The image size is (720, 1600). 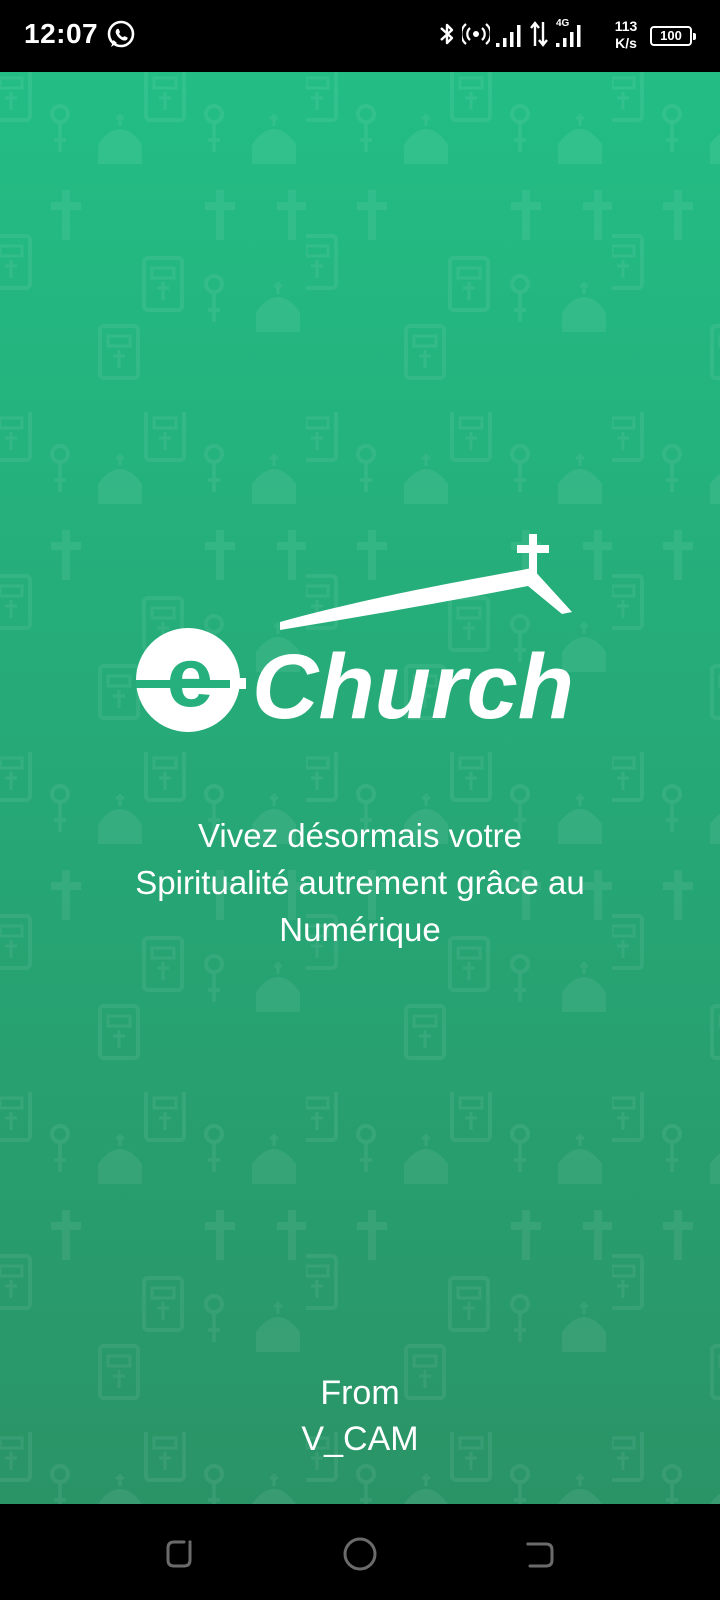 I want to click on back-icon, so click(x=540, y=1555).